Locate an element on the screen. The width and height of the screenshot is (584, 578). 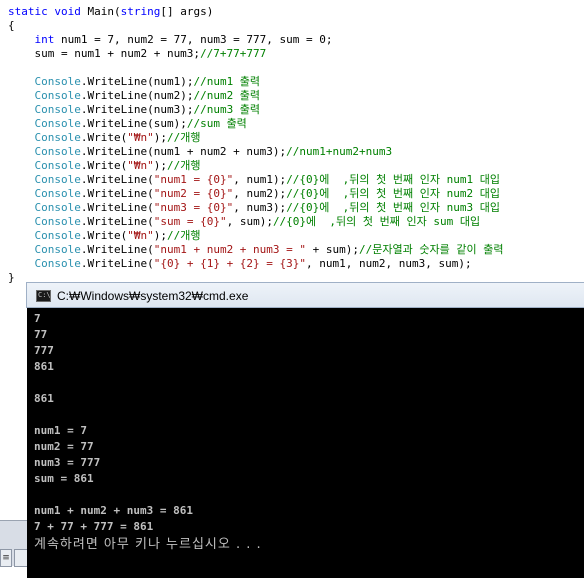
code-token: [] args) is located at coordinates (187, 11).